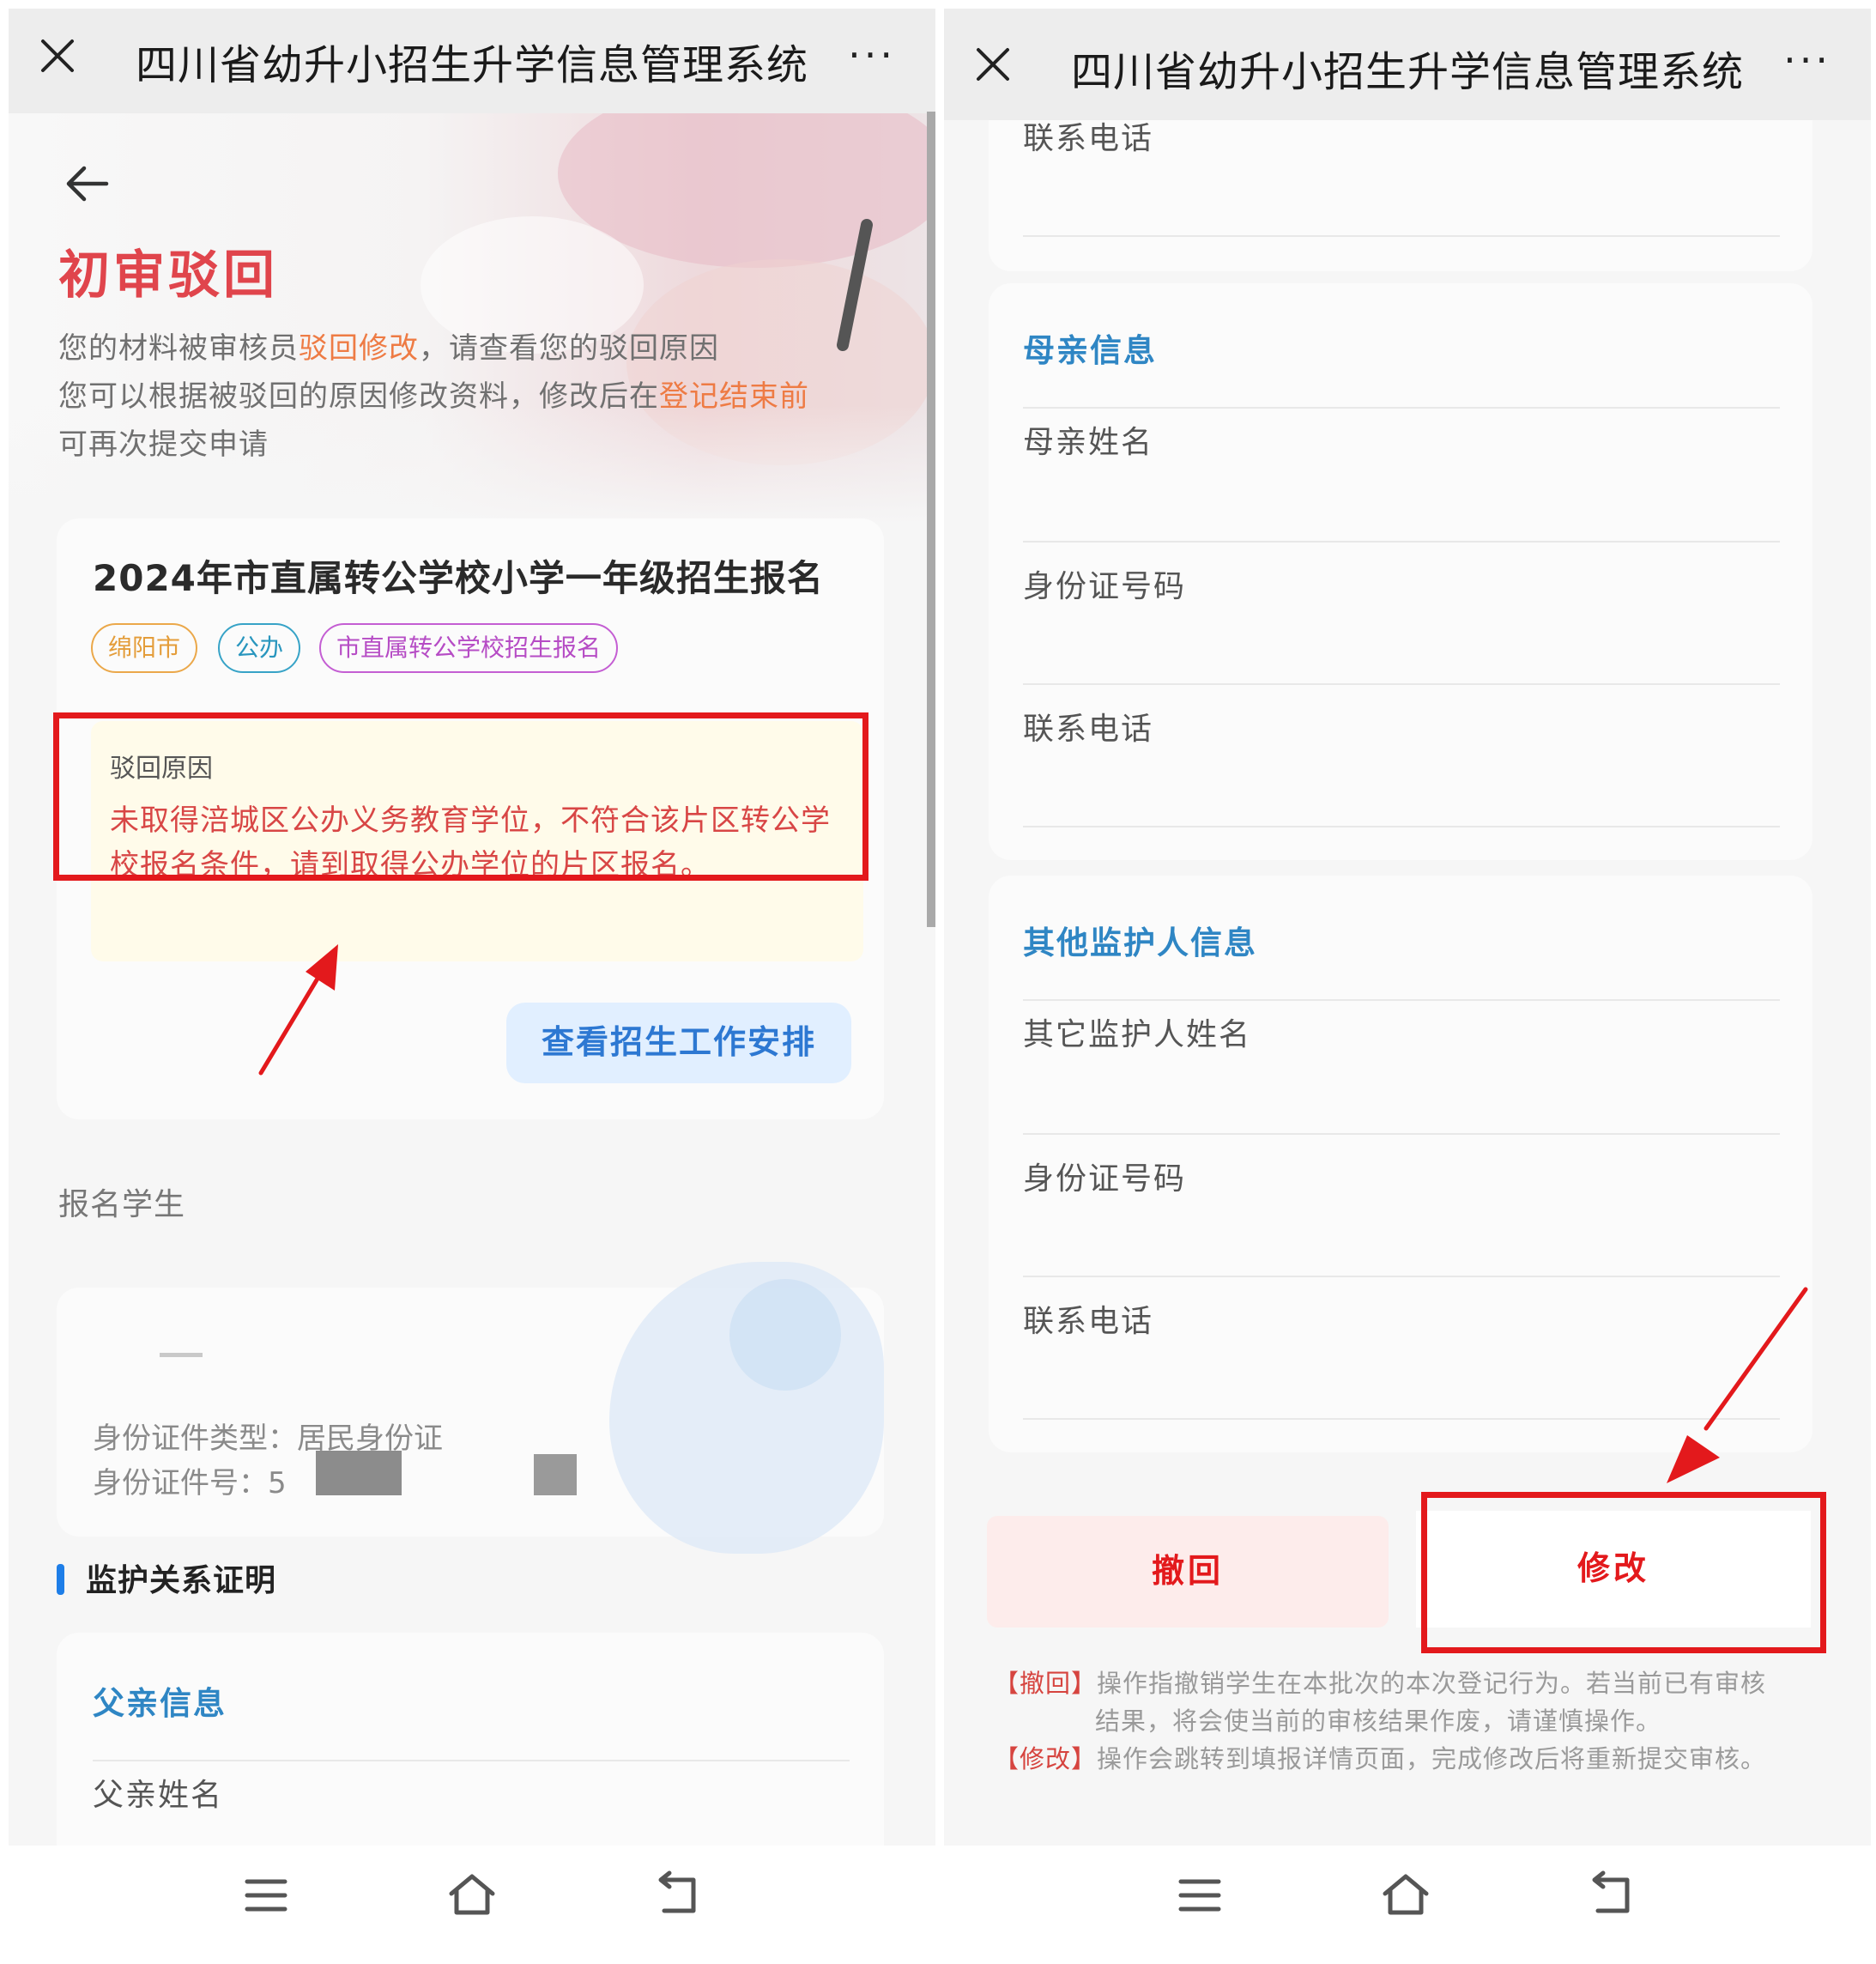  Describe the element at coordinates (160, 1704) in the screenshot. I see `father-info-header: 父亲信息` at that location.